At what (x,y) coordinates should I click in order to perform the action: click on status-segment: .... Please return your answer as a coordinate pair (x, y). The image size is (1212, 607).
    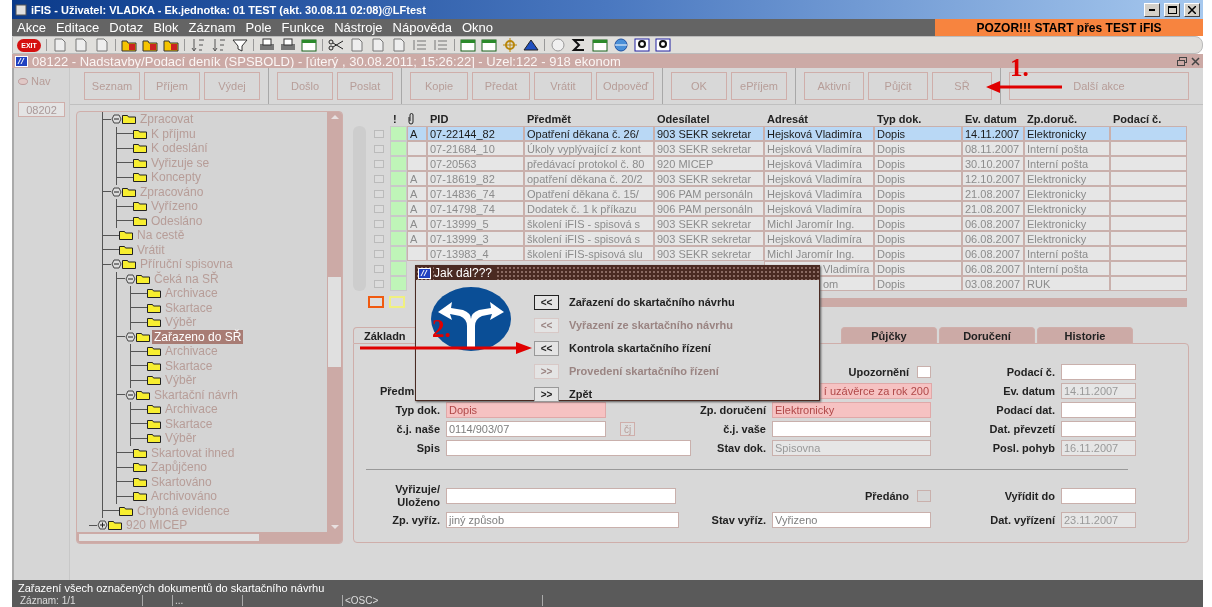
    Looking at the image, I should click on (208, 600).